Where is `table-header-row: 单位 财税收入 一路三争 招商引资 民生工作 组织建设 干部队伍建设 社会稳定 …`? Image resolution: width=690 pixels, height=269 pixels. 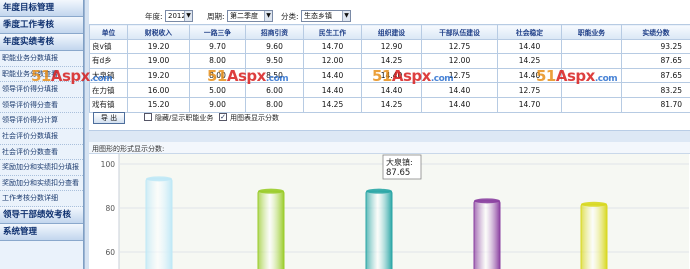 table-header-row: 单位 财税收入 一路三争 招商引资 民生工作 组织建设 干部队伍建设 社会稳定 … is located at coordinates (389, 32).